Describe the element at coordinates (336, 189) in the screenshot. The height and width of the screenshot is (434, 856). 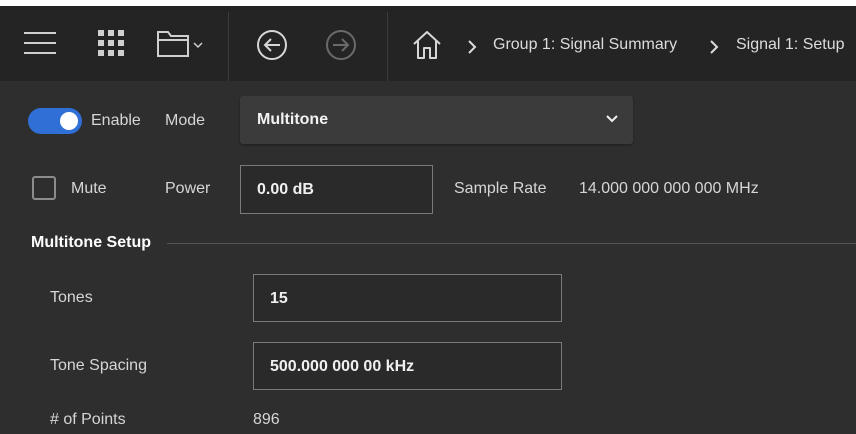
I see `power-input: 0.00 dB` at that location.